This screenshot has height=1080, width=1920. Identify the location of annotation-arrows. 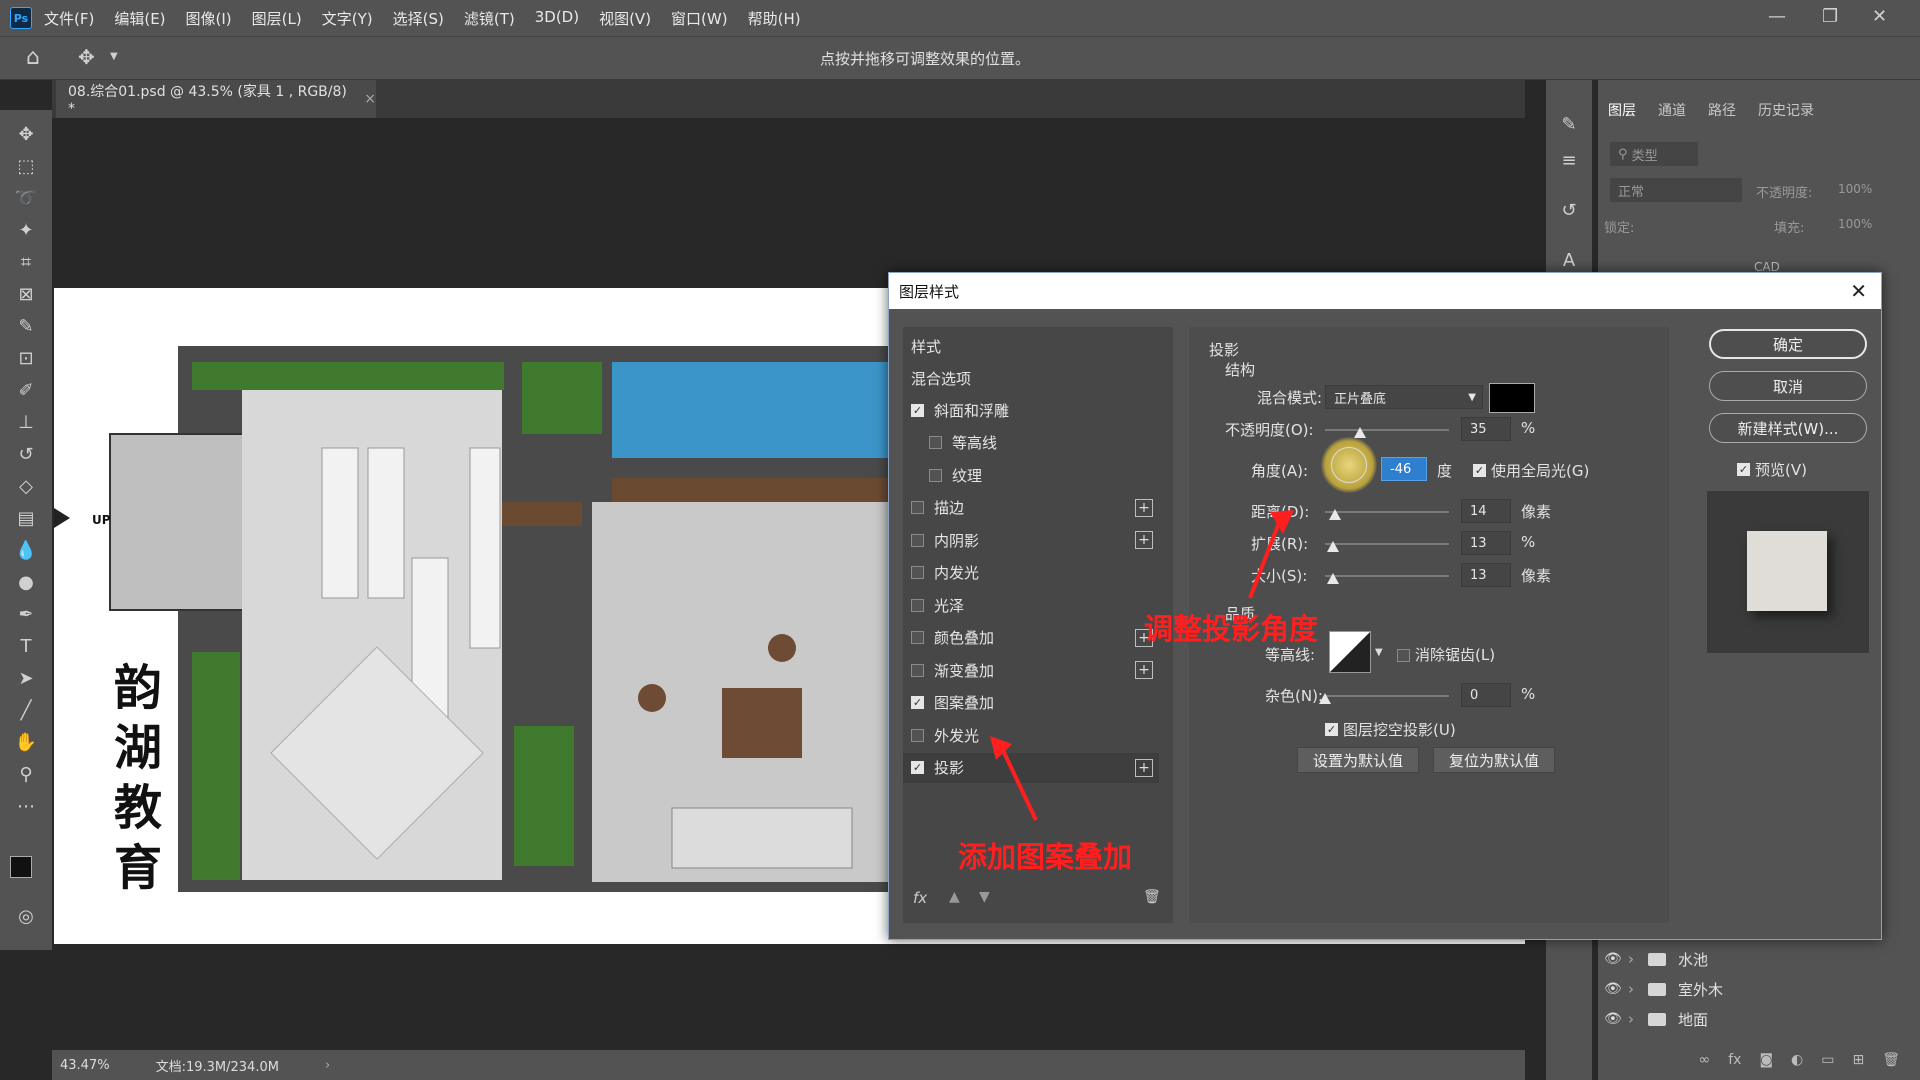
(1142, 665).